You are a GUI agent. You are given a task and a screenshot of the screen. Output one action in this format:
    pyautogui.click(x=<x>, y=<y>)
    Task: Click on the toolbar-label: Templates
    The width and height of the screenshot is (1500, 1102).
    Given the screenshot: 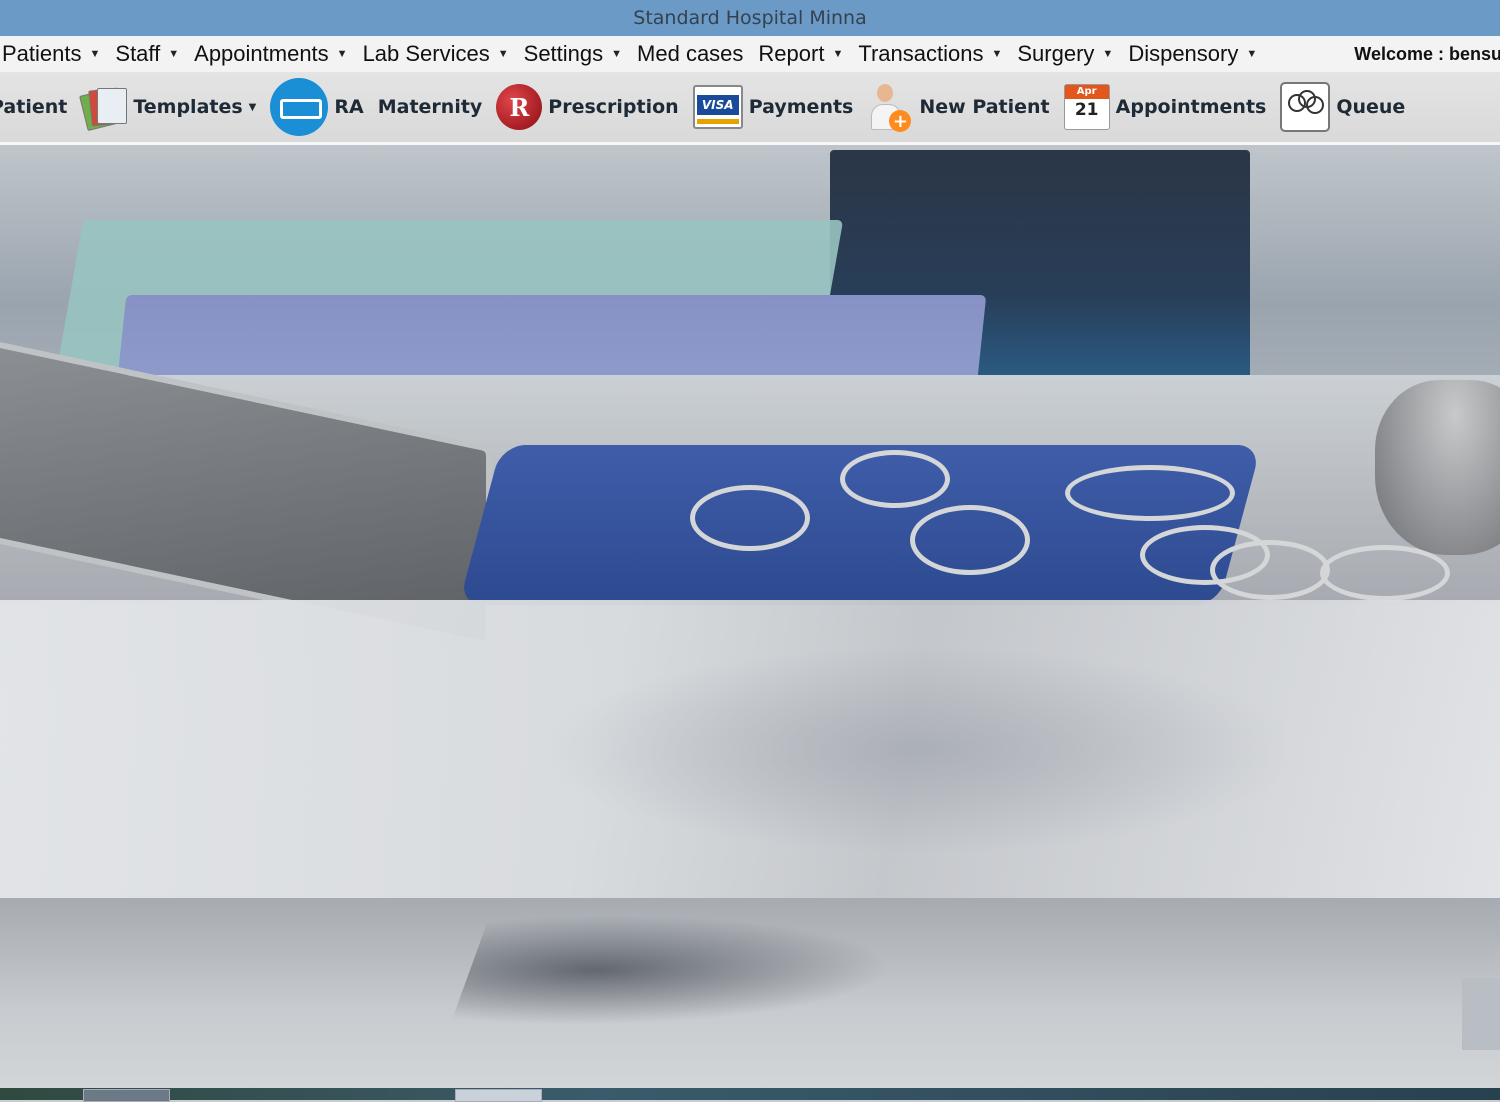 What is the action you would take?
    pyautogui.click(x=188, y=107)
    